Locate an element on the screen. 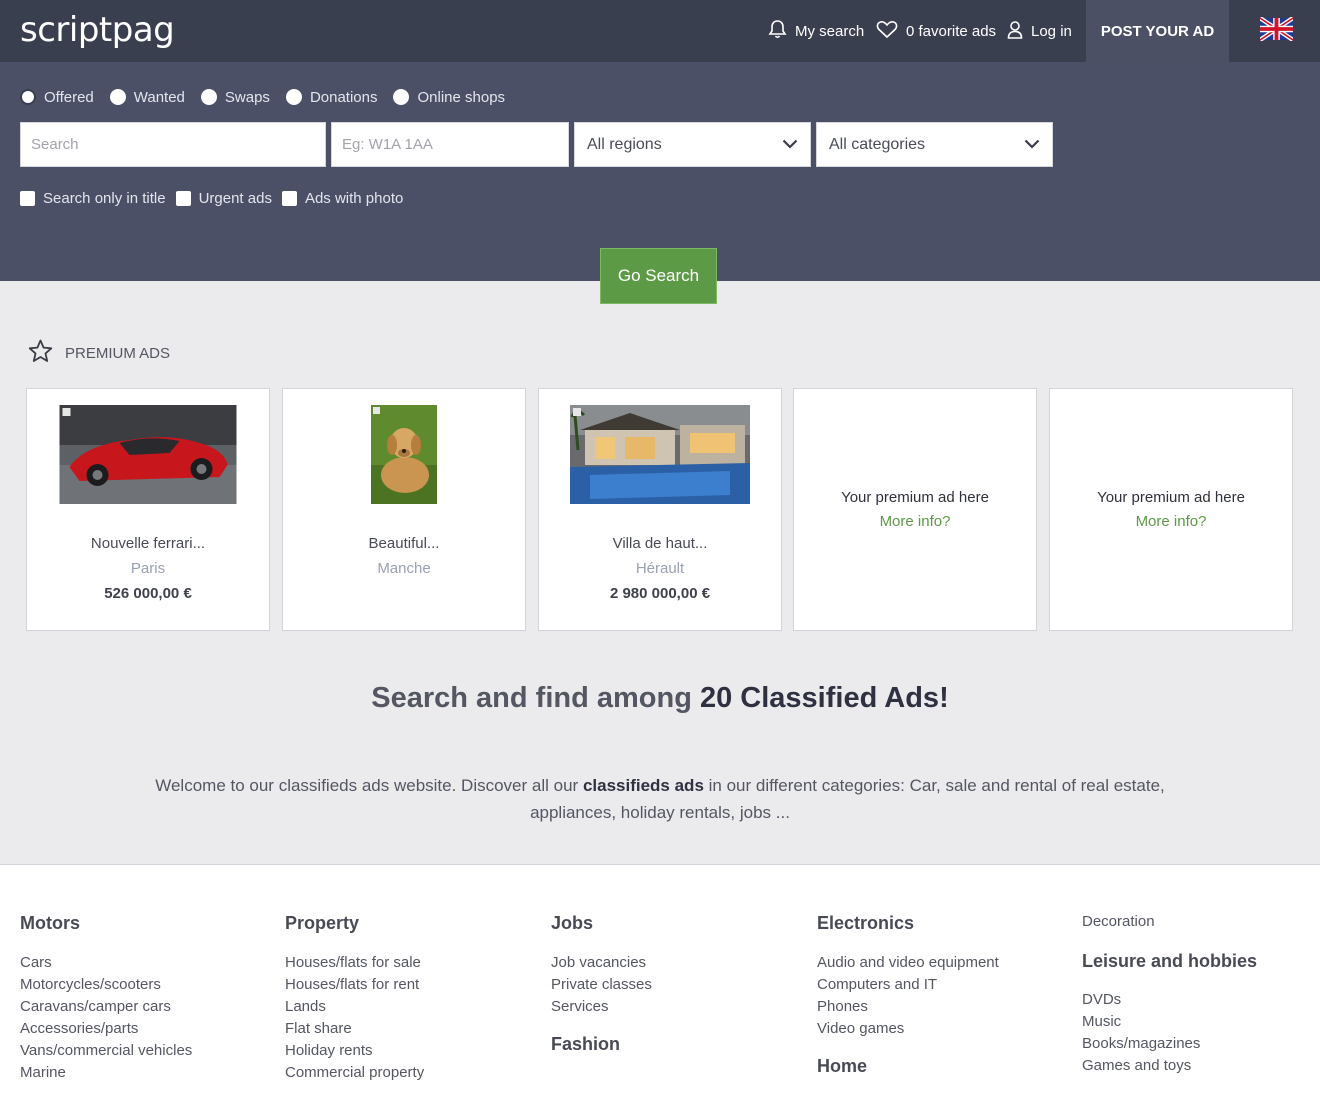 The image size is (1320, 1100). category-heading: Jobs is located at coordinates (601, 924).